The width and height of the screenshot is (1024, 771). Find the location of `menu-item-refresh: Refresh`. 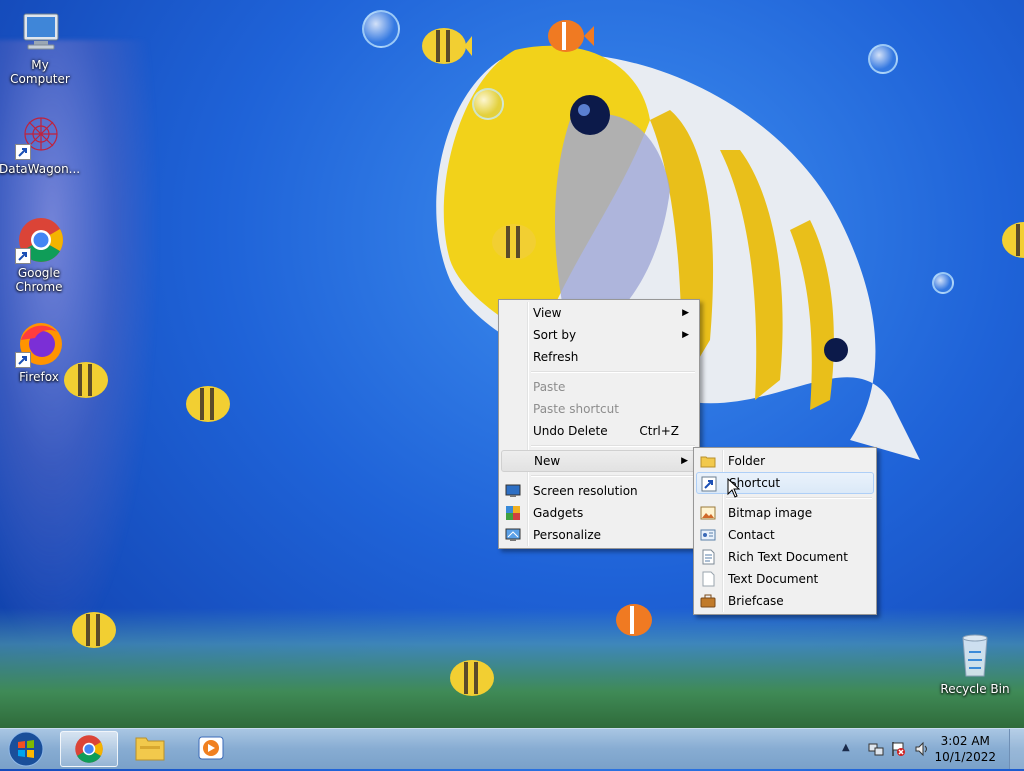

menu-item-refresh: Refresh is located at coordinates (599, 357).